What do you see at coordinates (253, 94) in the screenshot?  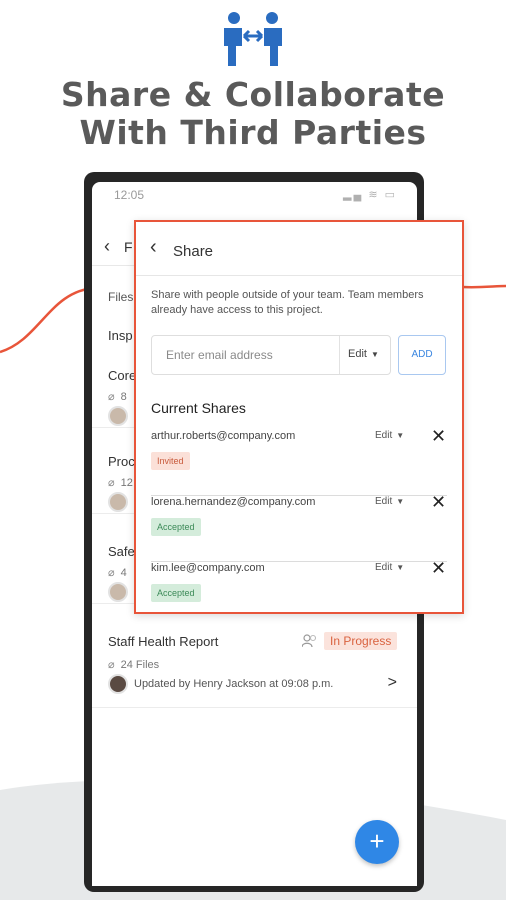 I see `headline-line-1: Share & Collaborate` at bounding box center [253, 94].